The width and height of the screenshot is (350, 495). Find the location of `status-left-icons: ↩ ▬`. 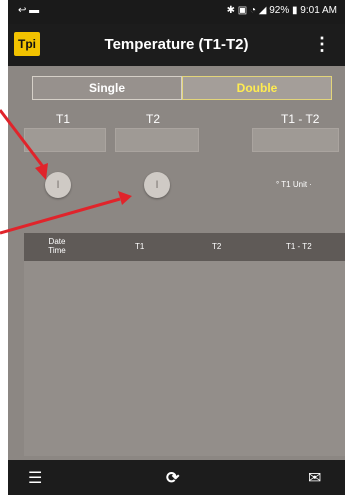

status-left-icons: ↩ ▬ is located at coordinates (29, 10).